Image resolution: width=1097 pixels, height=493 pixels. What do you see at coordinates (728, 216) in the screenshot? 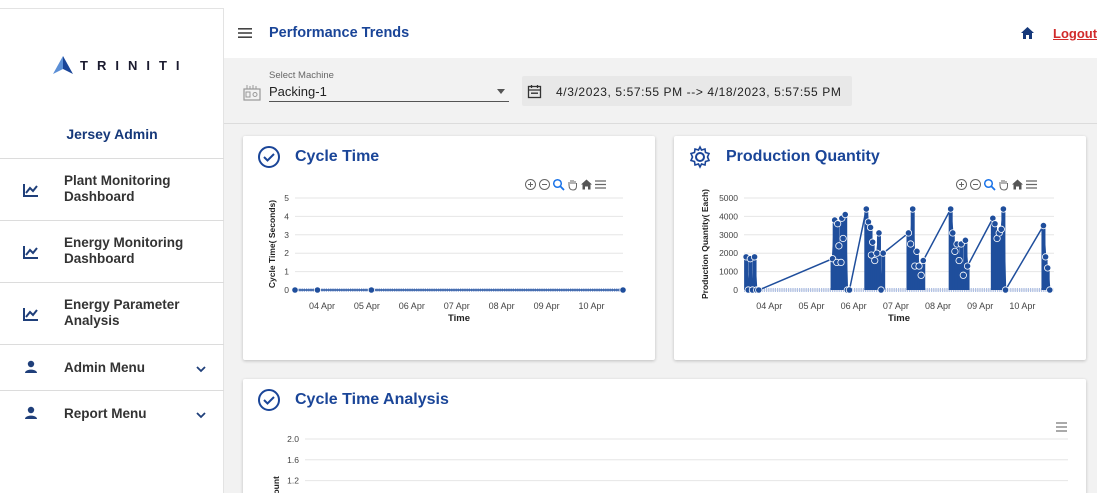
I see `y-tick-label: 4000` at bounding box center [728, 216].